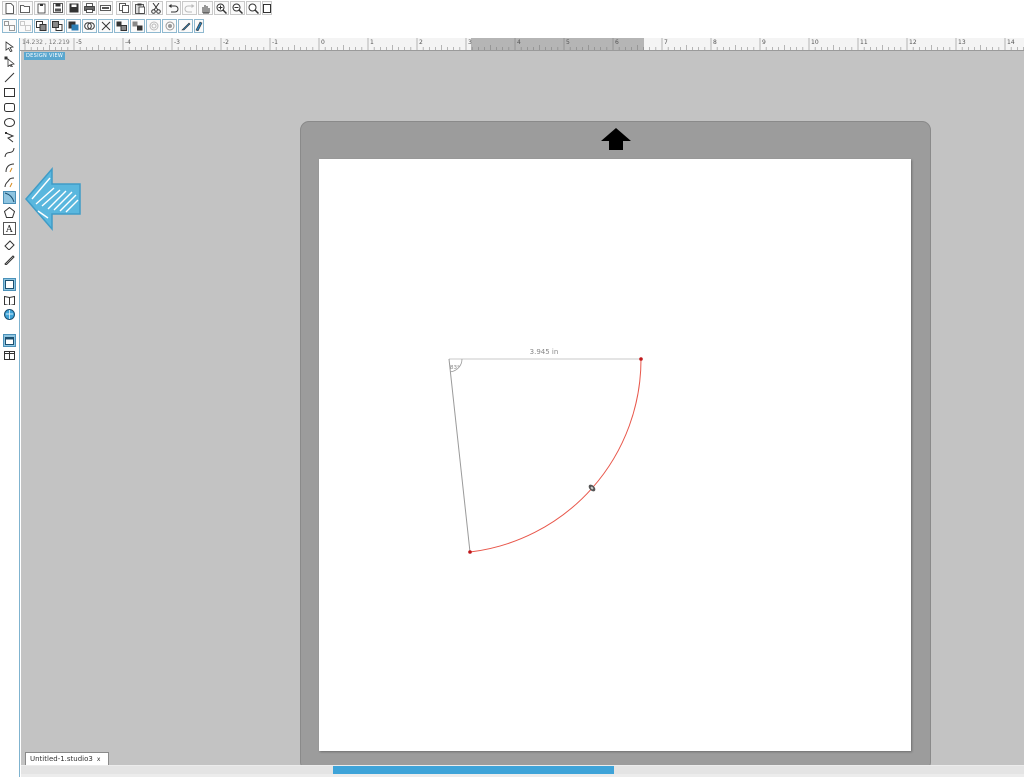  I want to click on ruler-ticks, so click(524, 44).